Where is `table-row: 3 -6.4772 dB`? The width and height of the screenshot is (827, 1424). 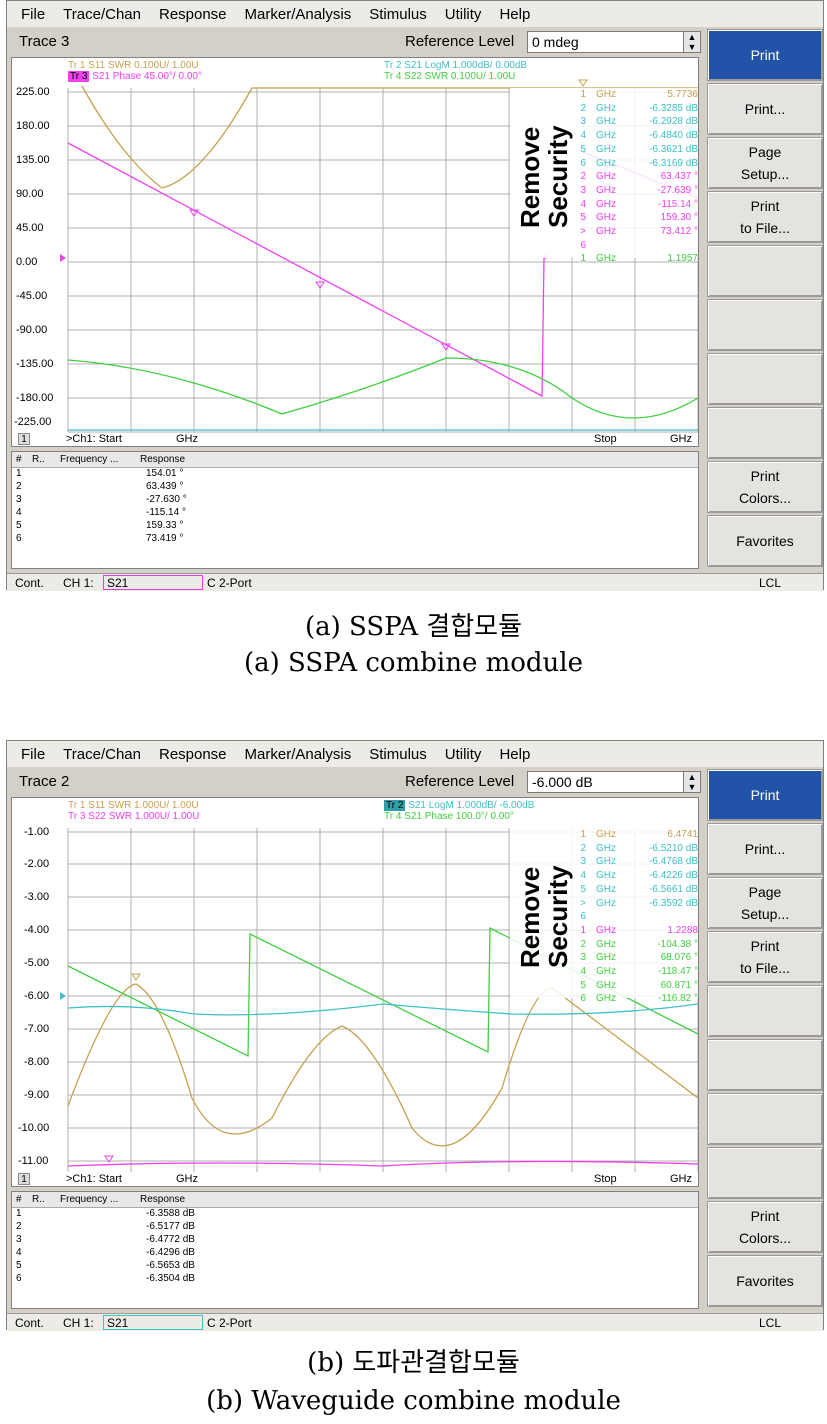
table-row: 3 -6.4772 dB is located at coordinates (355, 1240).